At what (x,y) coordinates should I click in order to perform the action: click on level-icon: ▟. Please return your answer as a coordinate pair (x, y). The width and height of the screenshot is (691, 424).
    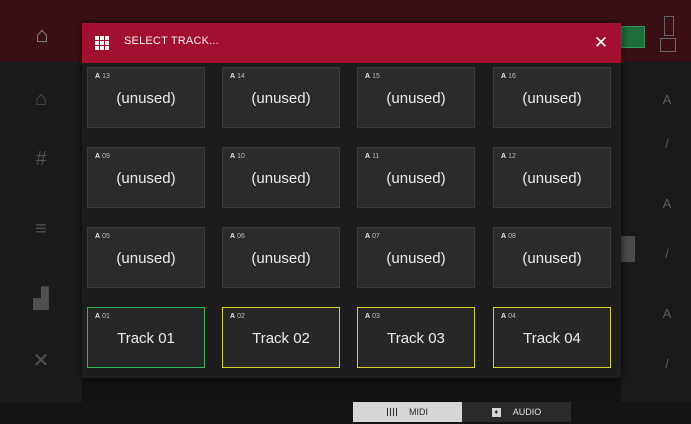
    Looking at the image, I should click on (41, 299).